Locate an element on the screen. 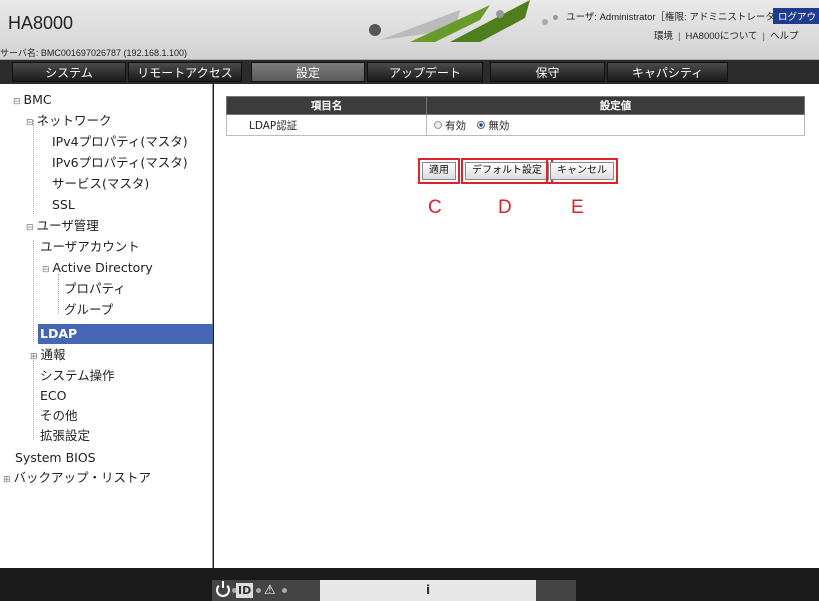 This screenshot has width=819, height=601. sidebar-item-ssl: SSL is located at coordinates (63, 205).